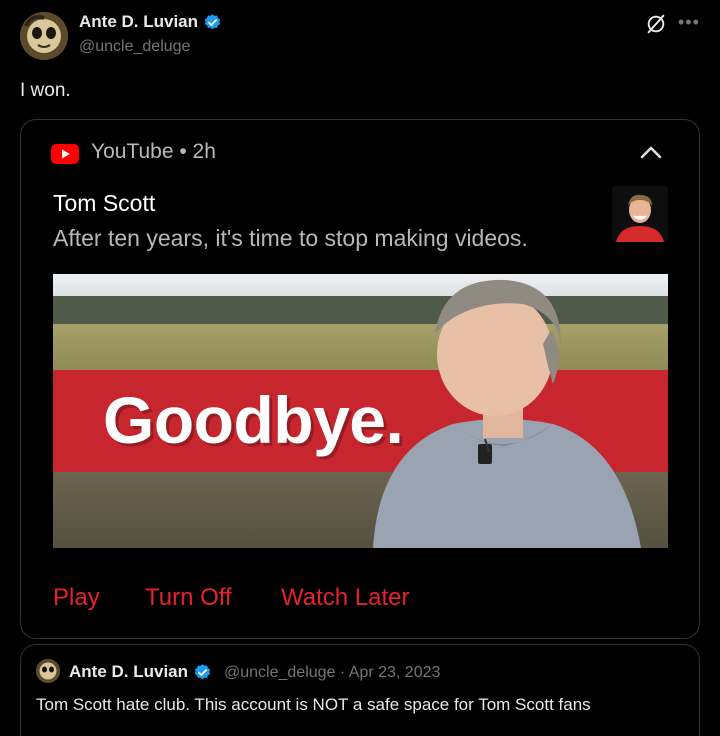 The height and width of the screenshot is (736, 720). Describe the element at coordinates (48, 671) in the screenshot. I see `quoted-avatar` at that location.